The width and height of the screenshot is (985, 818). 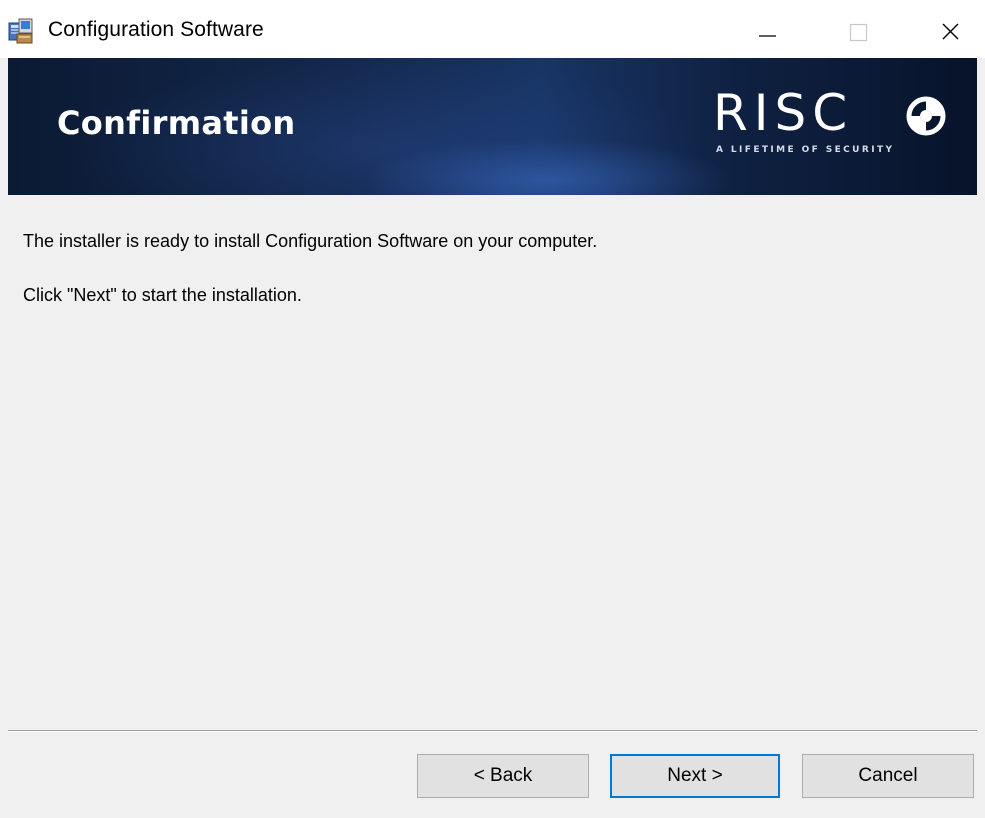 What do you see at coordinates (767, 29) in the screenshot?
I see `minimize-button` at bounding box center [767, 29].